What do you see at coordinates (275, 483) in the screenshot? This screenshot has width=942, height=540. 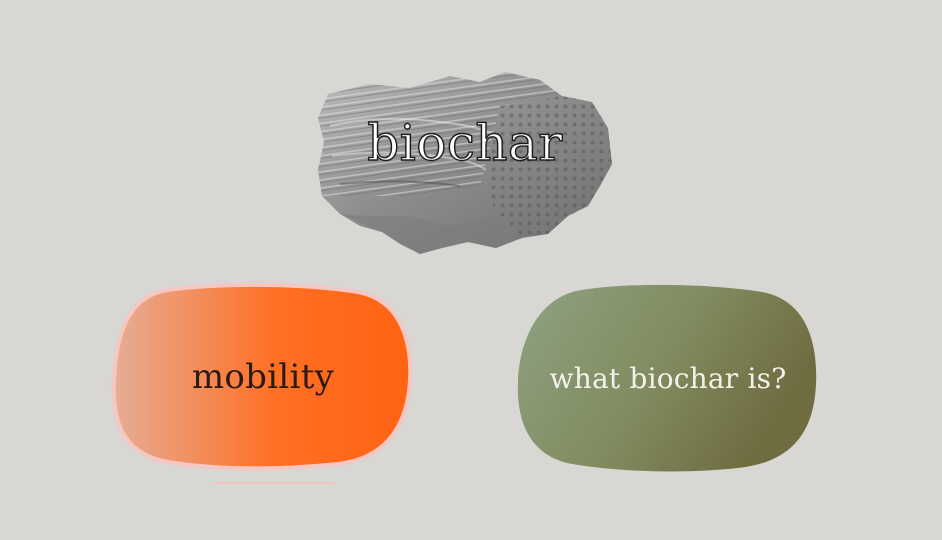 I see `mobility-underline-decoration` at bounding box center [275, 483].